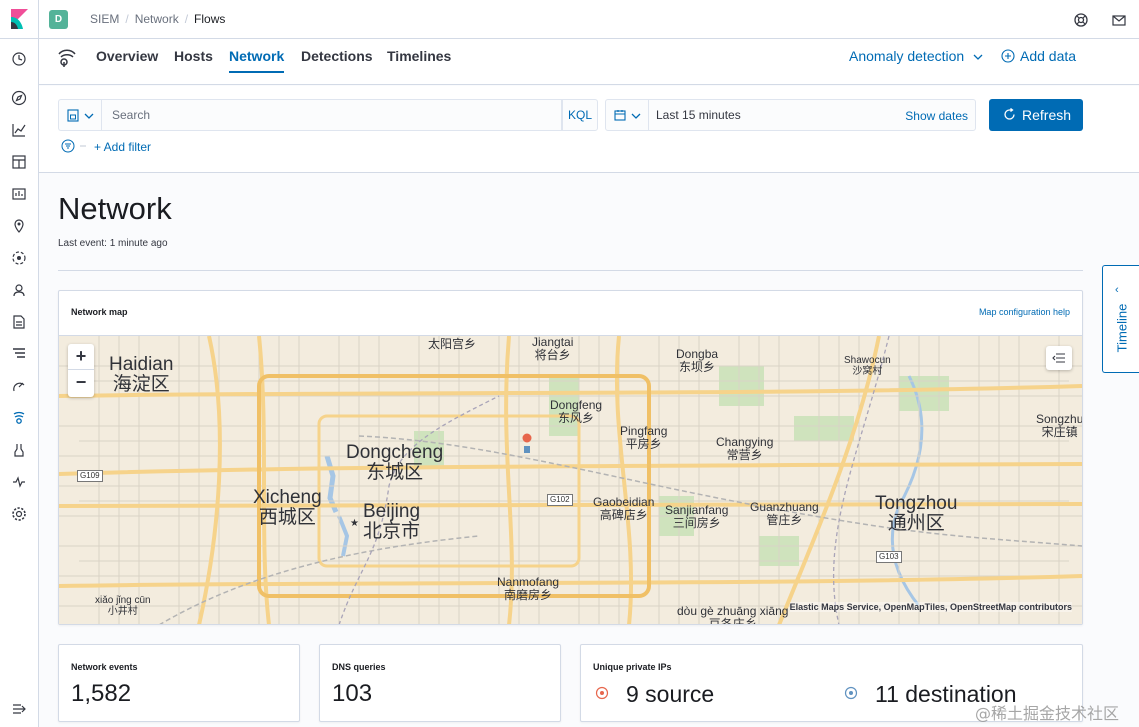 Image resolution: width=1139 pixels, height=727 pixels. I want to click on tab-network: Network, so click(257, 60).